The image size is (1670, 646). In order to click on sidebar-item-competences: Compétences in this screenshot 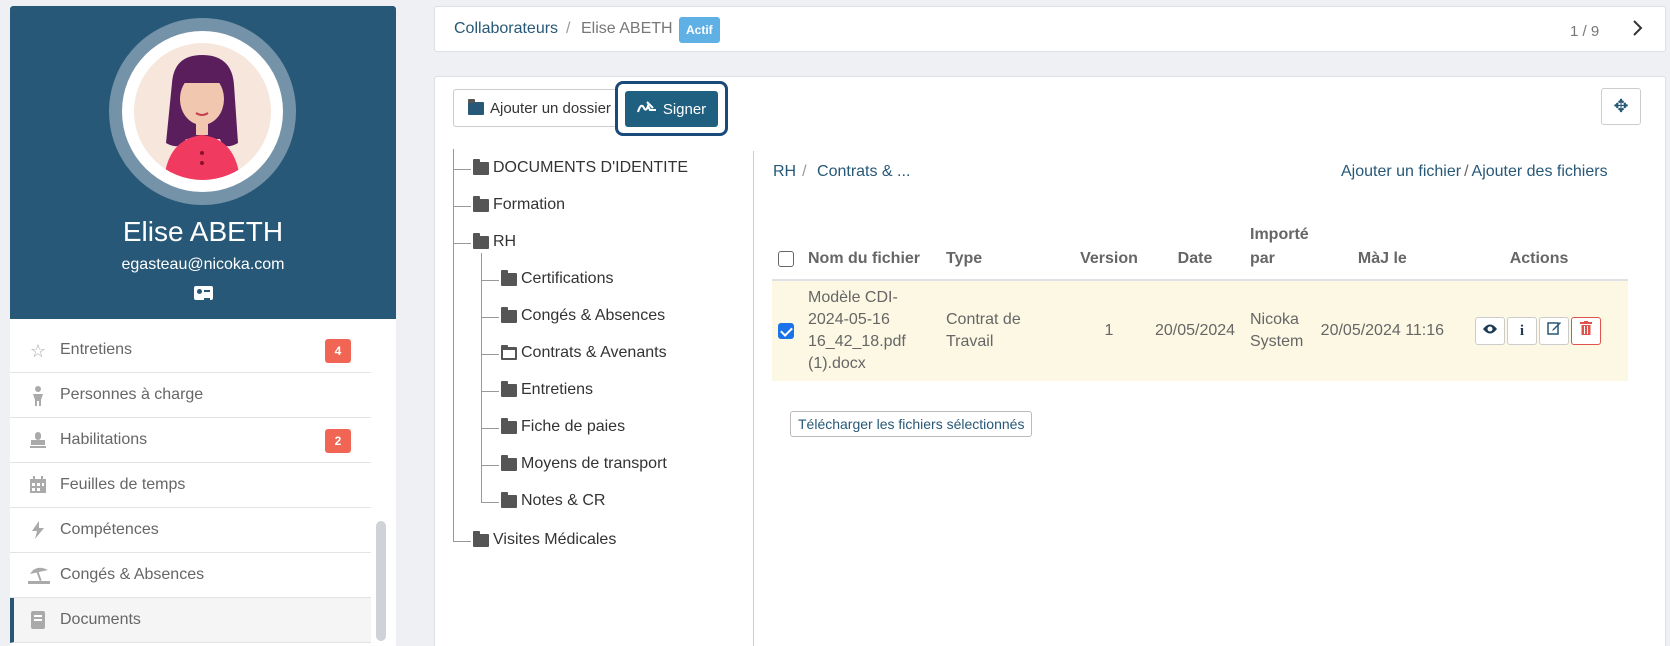, I will do `click(190, 530)`.